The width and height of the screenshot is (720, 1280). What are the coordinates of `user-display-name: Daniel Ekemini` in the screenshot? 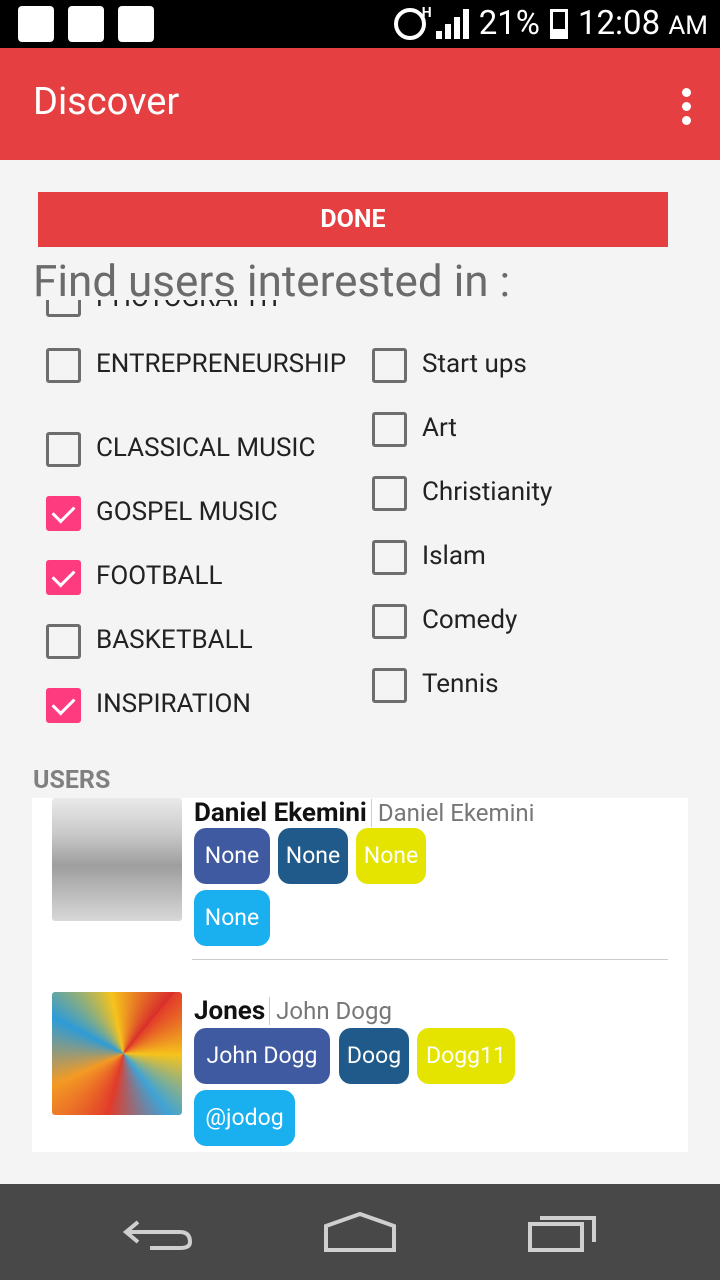 It's located at (280, 813).